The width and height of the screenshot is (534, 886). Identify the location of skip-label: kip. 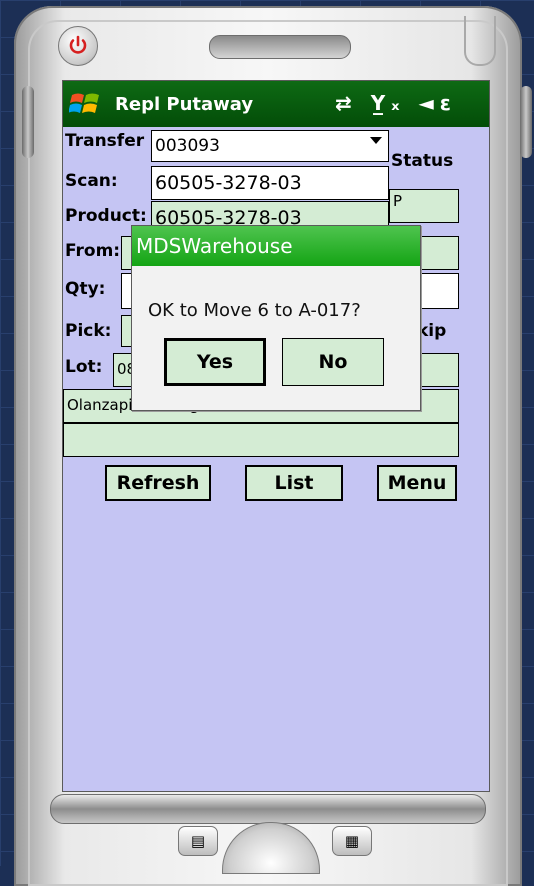
(432, 331).